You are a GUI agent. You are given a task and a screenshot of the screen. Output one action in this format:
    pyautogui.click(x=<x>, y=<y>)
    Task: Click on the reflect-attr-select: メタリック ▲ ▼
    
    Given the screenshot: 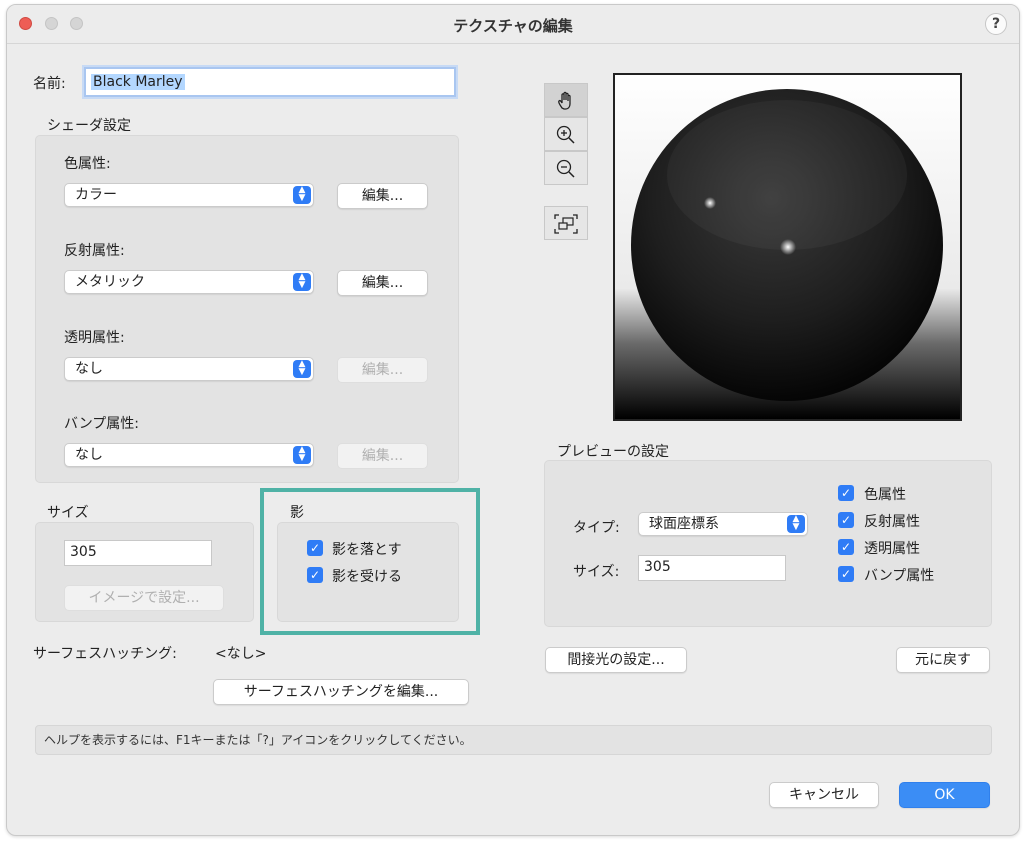 What is the action you would take?
    pyautogui.click(x=189, y=282)
    